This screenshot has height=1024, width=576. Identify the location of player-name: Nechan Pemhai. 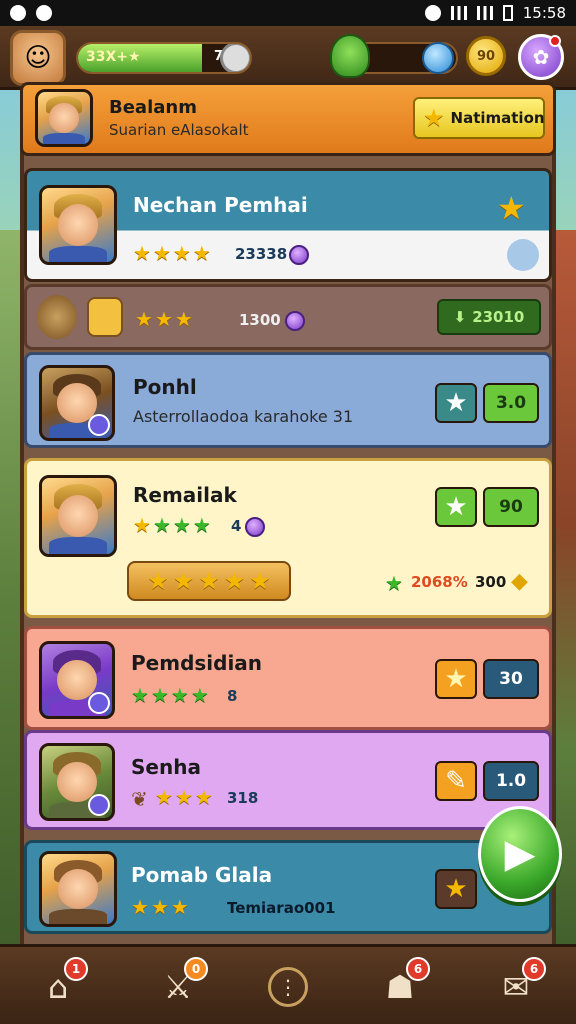
(220, 205).